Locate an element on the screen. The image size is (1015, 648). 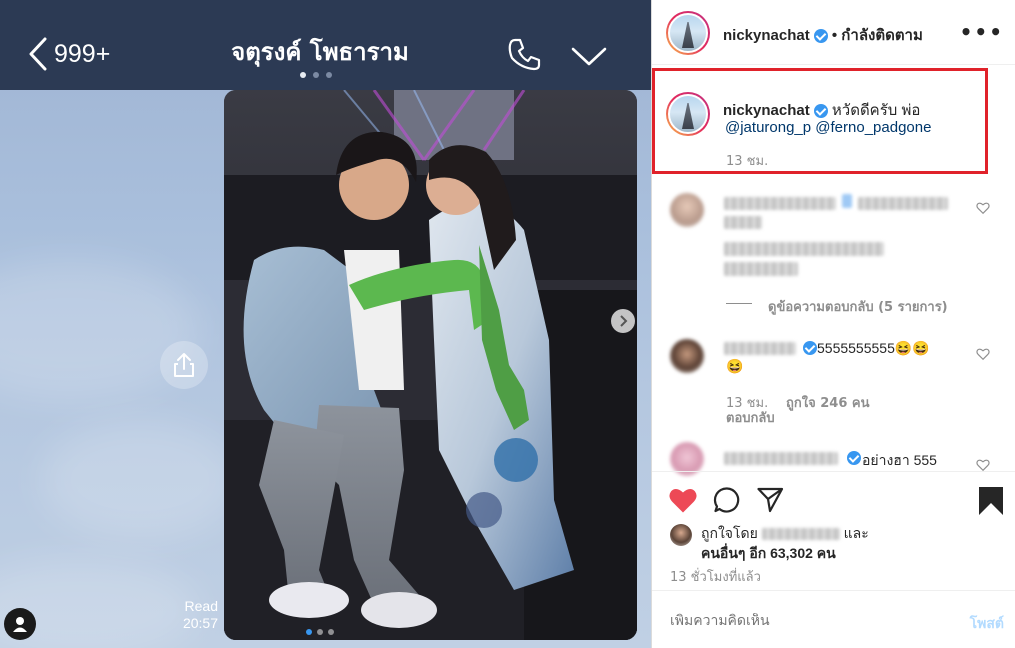
follow-status: • กำลังติดตาม is located at coordinates (877, 35).